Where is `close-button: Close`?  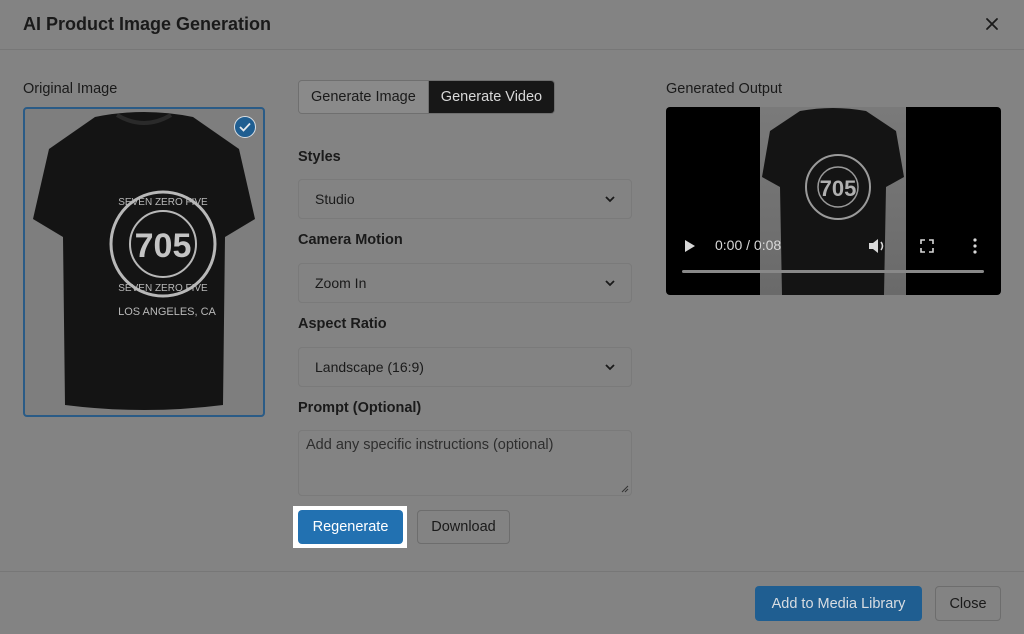
close-button: Close is located at coordinates (968, 603).